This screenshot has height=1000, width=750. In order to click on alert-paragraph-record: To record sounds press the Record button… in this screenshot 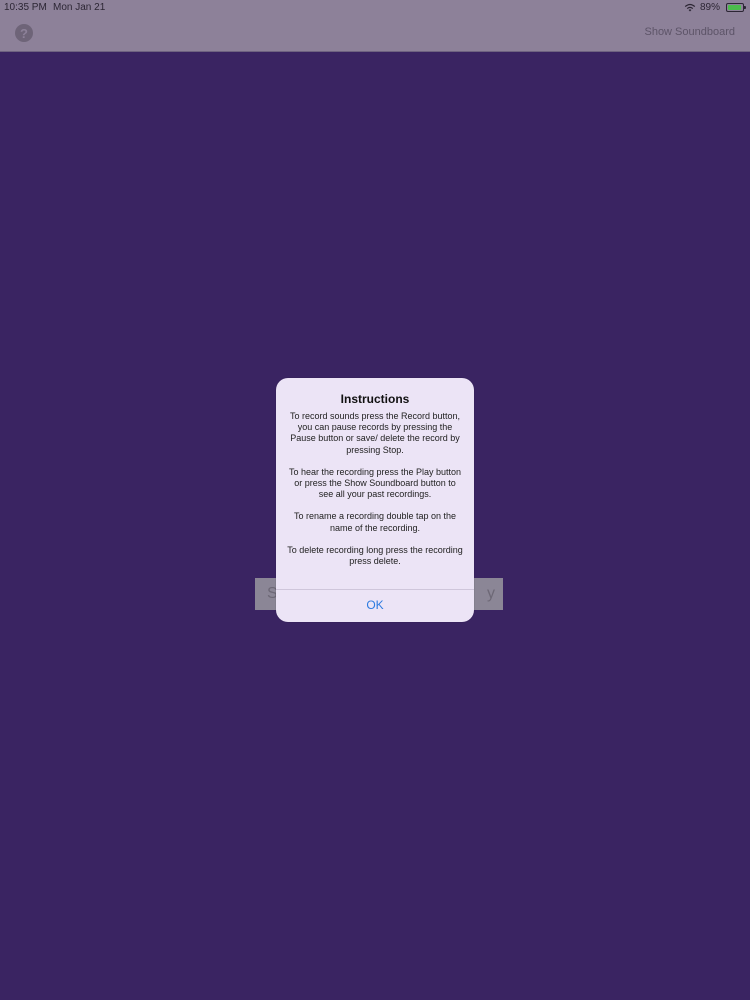, I will do `click(375, 433)`.